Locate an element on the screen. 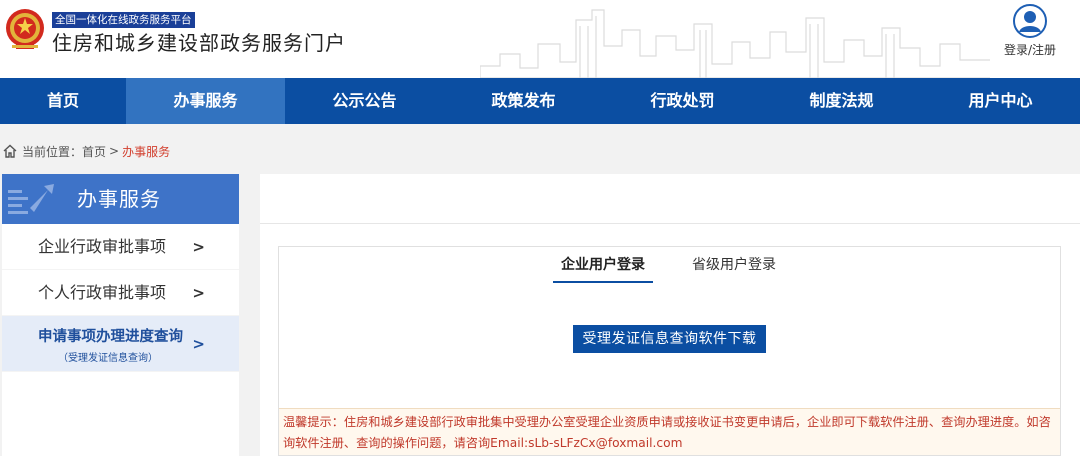 The height and width of the screenshot is (456, 1080). sidebar-title: 办事服务 is located at coordinates (119, 199).